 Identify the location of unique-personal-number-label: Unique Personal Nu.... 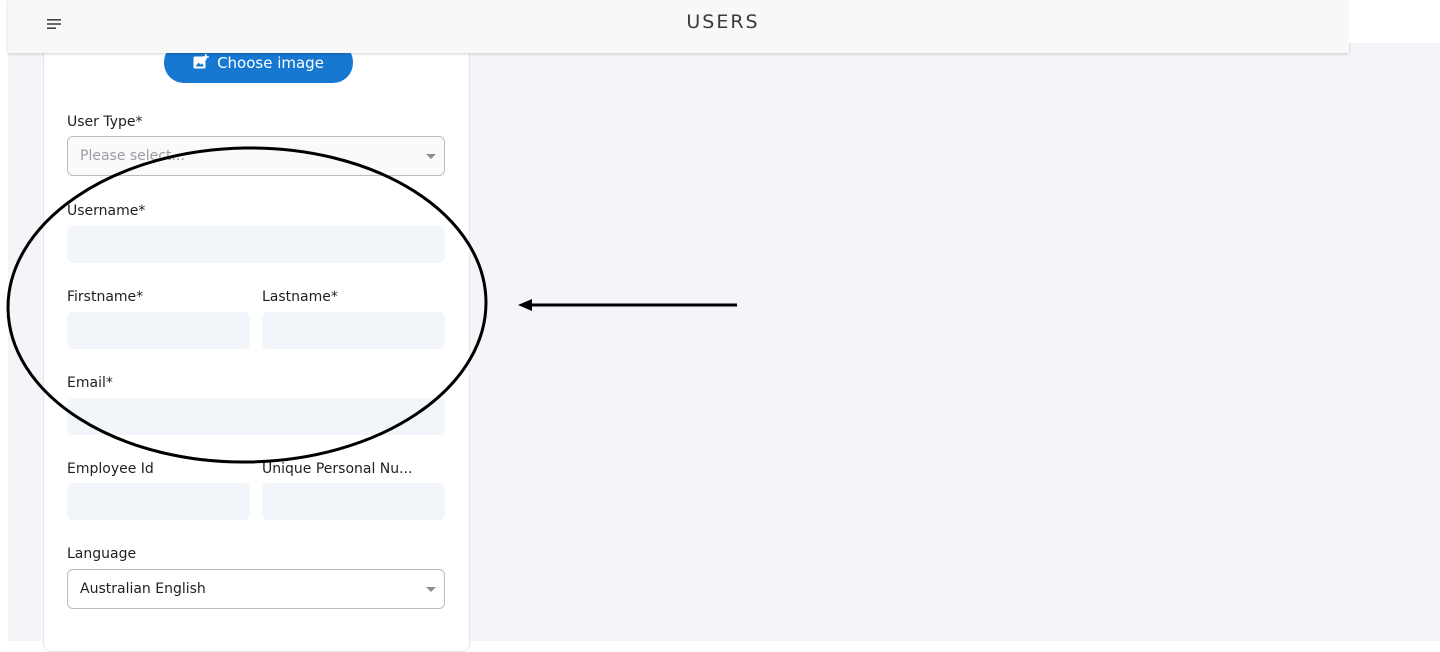
(337, 469).